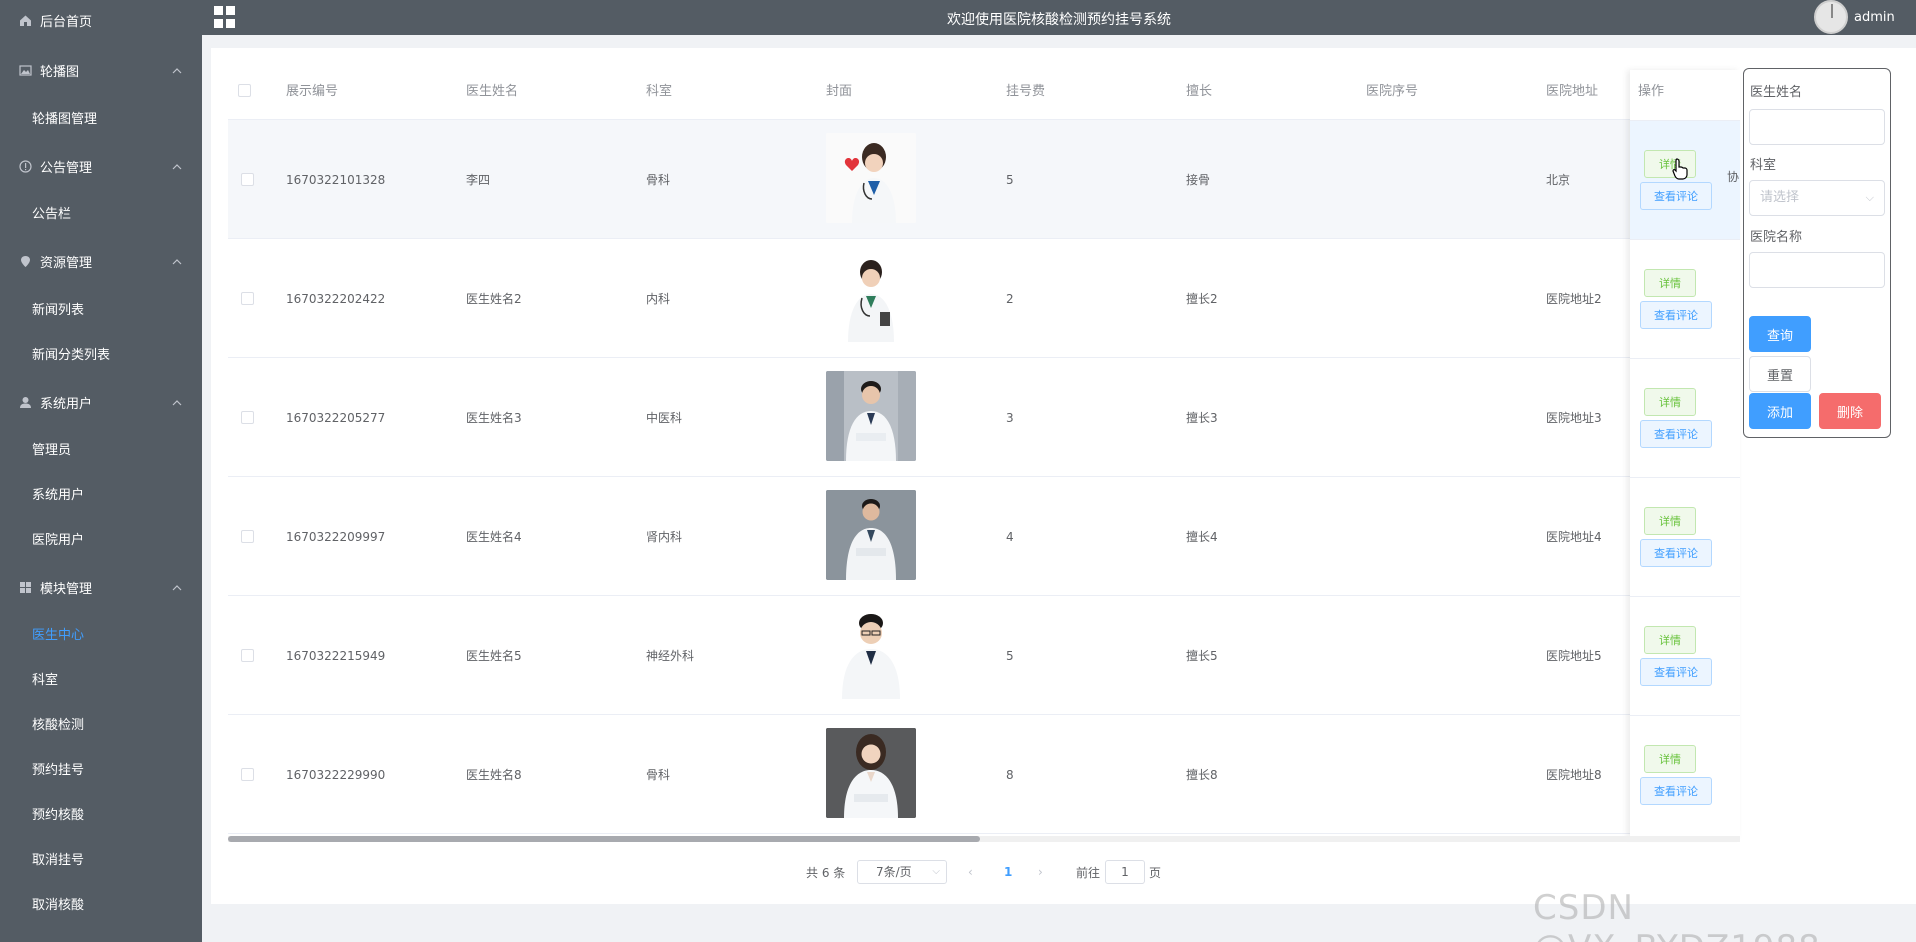 The height and width of the screenshot is (942, 1916). Describe the element at coordinates (336, 774) in the screenshot. I see `cell-id: 1670322229990` at that location.